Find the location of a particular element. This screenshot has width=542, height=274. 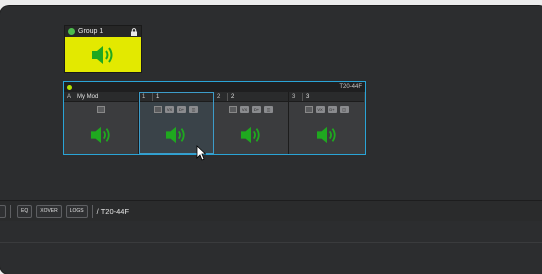

group-body is located at coordinates (103, 54).